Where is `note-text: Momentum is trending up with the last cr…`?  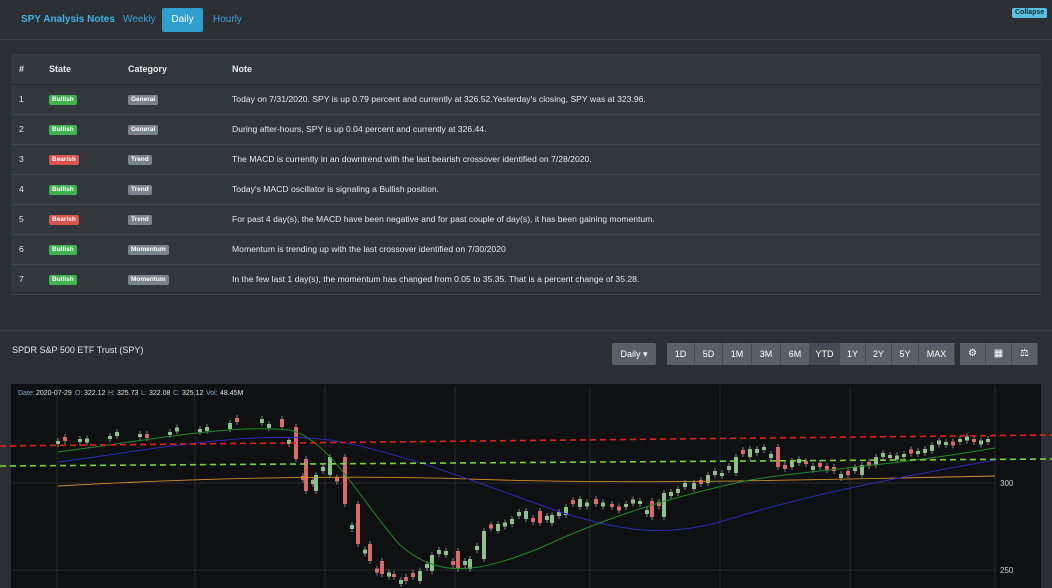 note-text: Momentum is trending up with the last cr… is located at coordinates (636, 249).